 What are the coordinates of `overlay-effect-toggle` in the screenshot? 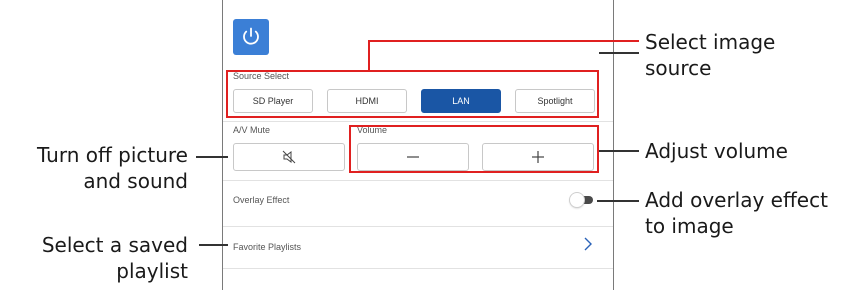 It's located at (582, 200).